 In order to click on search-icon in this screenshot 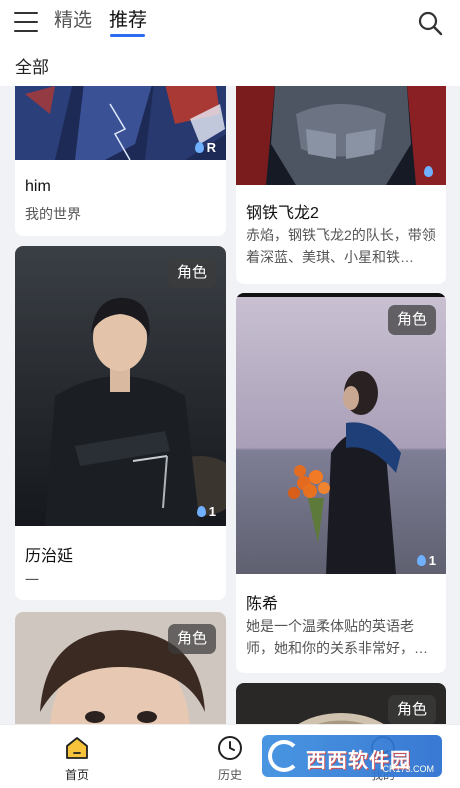, I will do `click(430, 23)`.